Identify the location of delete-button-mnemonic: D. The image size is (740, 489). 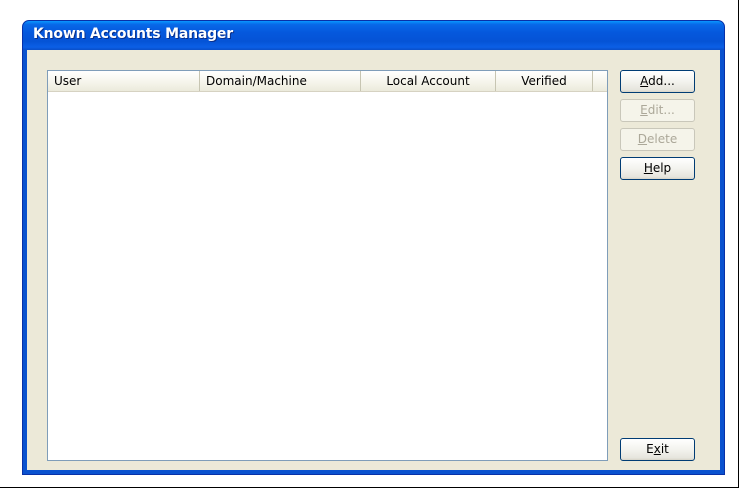
(642, 139).